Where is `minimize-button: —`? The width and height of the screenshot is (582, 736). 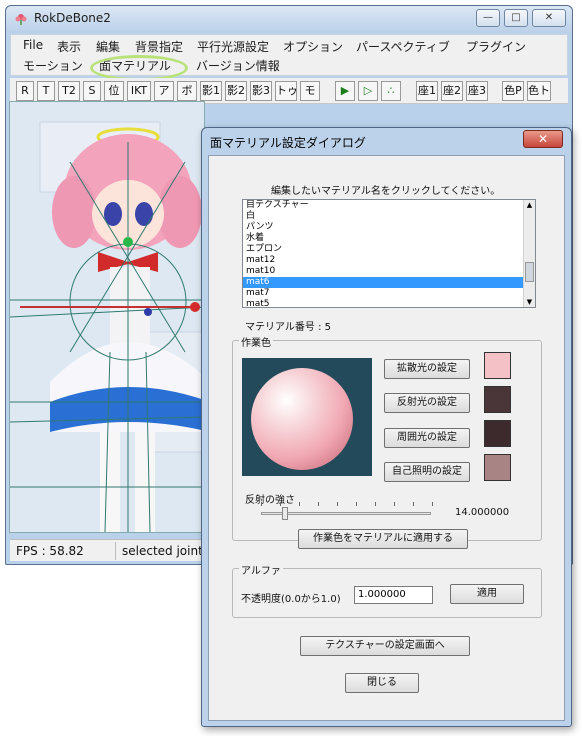 minimize-button: — is located at coordinates (488, 18).